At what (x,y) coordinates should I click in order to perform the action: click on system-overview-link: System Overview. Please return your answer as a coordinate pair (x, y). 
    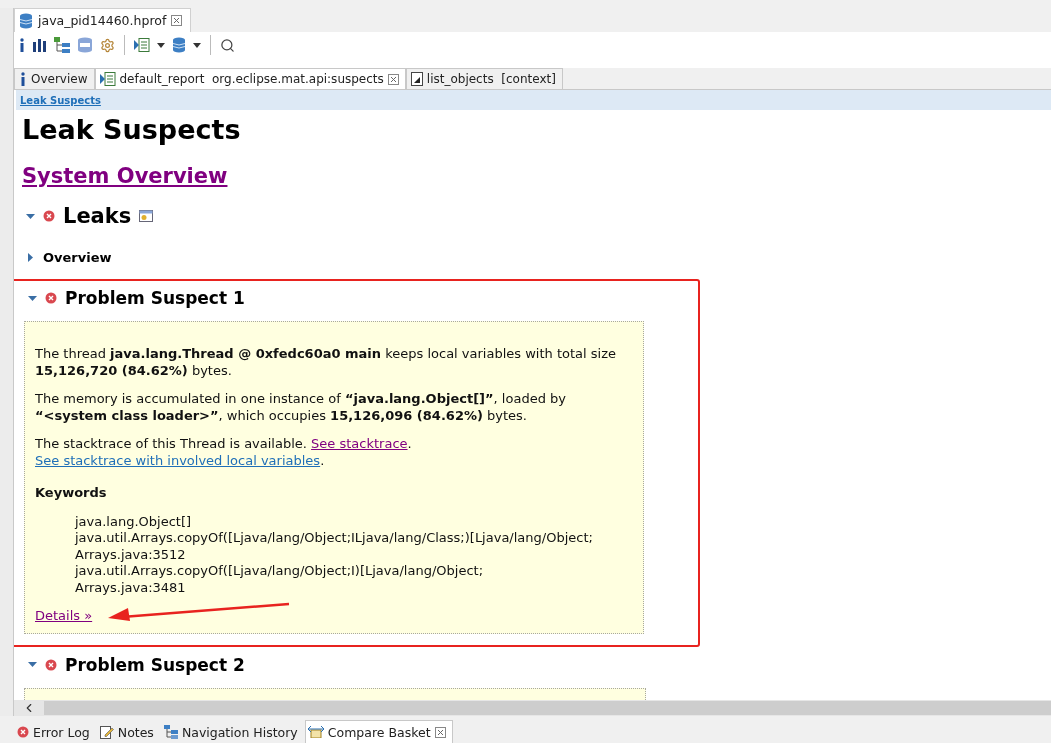
    Looking at the image, I should click on (125, 176).